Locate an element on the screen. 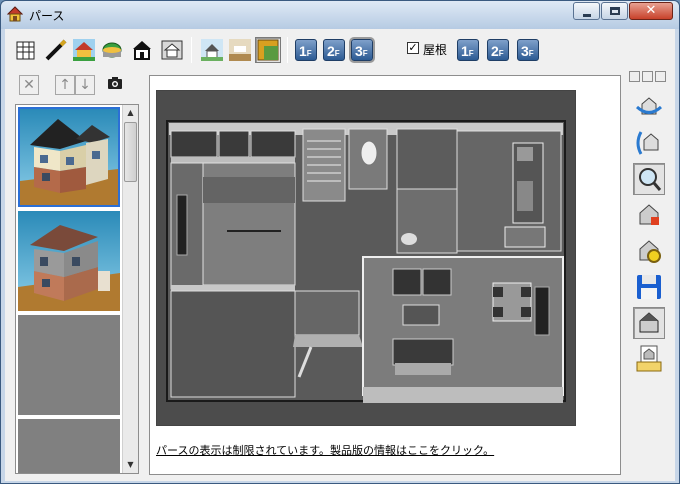 This screenshot has width=680, height=484. export-button is located at coordinates (649, 359).